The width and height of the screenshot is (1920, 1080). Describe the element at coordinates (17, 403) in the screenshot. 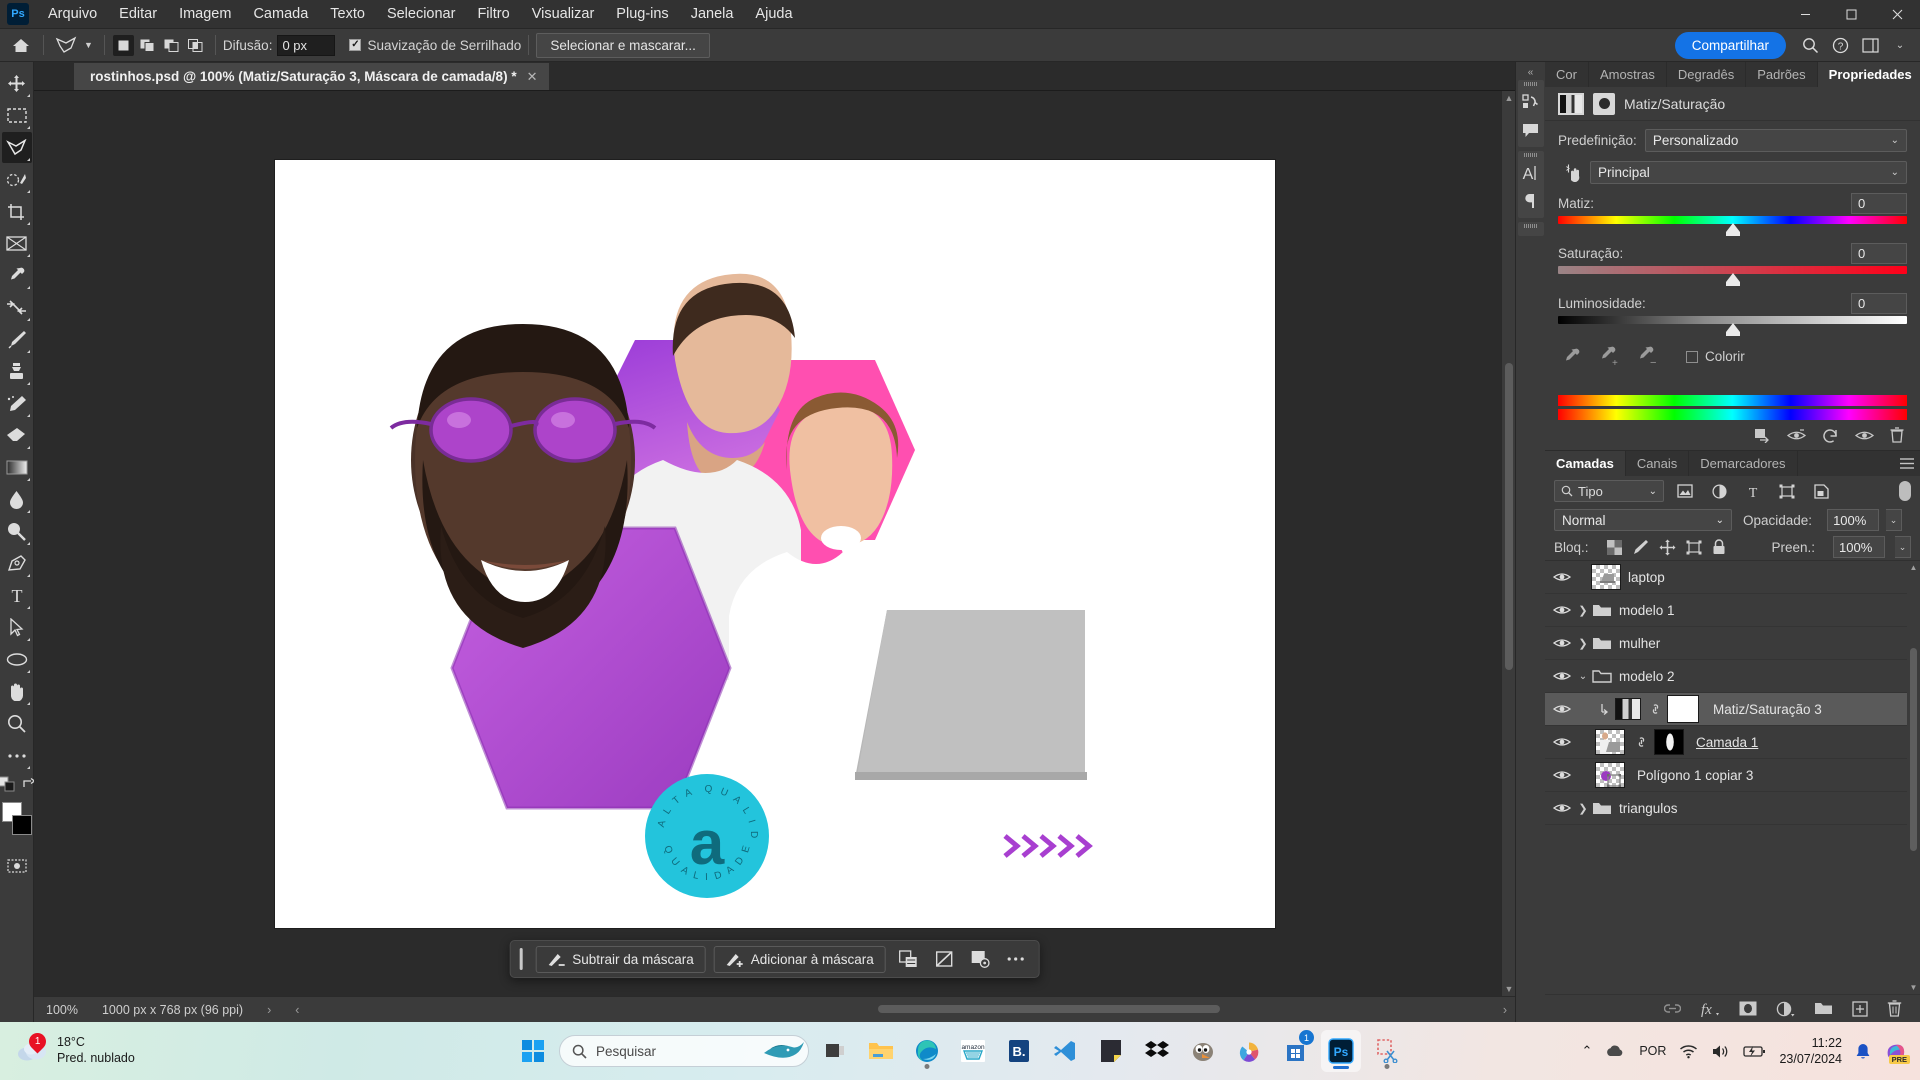

I see `history-brush-tool` at that location.